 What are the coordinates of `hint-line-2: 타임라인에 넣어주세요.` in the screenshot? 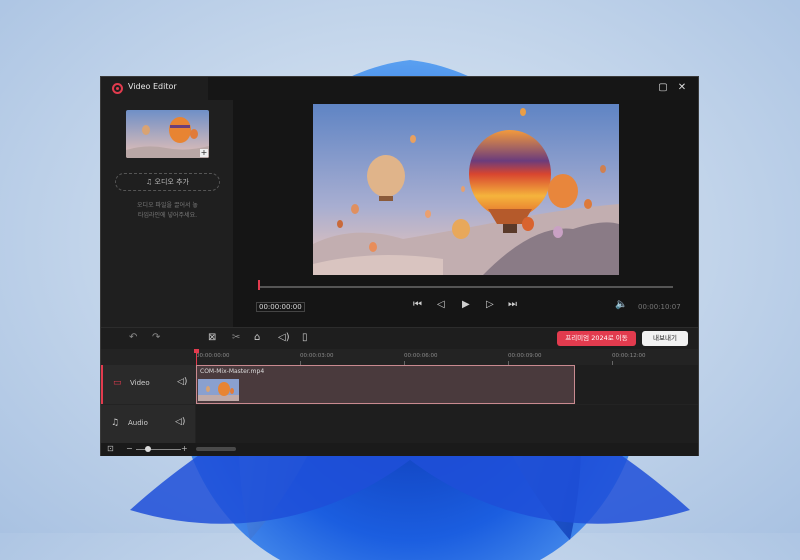 It's located at (167, 215).